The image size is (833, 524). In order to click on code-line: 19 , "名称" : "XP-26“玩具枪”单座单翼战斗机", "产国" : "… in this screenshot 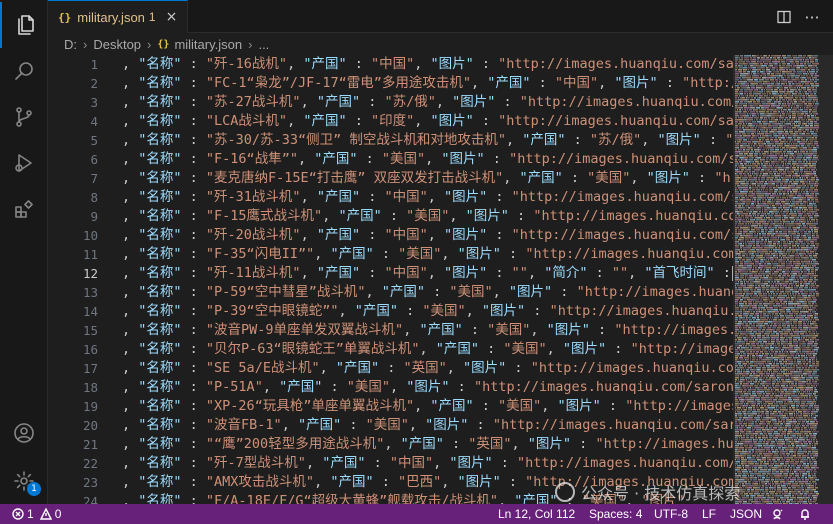, I will do `click(390, 406)`.